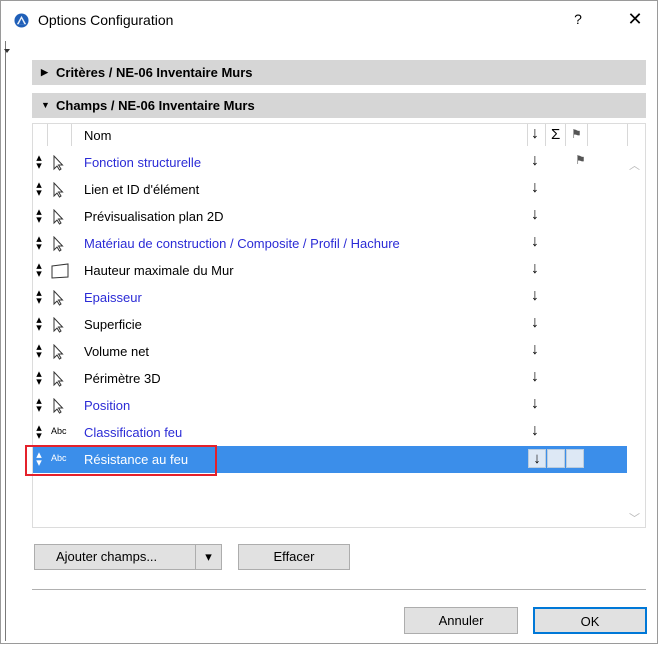 The width and height of the screenshot is (659, 645). I want to click on fields-section-label: Champs / NE-06 Inventaire Murs, so click(155, 105).